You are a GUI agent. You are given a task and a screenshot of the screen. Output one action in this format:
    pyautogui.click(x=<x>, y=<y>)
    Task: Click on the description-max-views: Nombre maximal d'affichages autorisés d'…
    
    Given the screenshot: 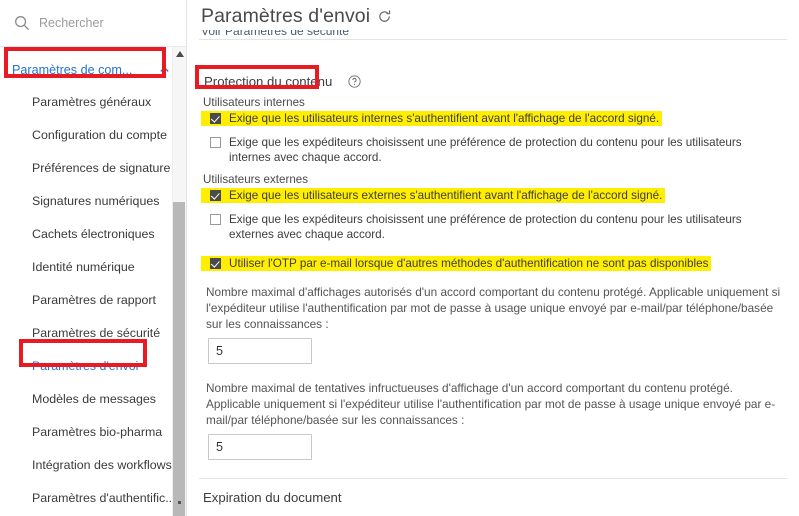 What is the action you would take?
    pyautogui.click(x=493, y=308)
    